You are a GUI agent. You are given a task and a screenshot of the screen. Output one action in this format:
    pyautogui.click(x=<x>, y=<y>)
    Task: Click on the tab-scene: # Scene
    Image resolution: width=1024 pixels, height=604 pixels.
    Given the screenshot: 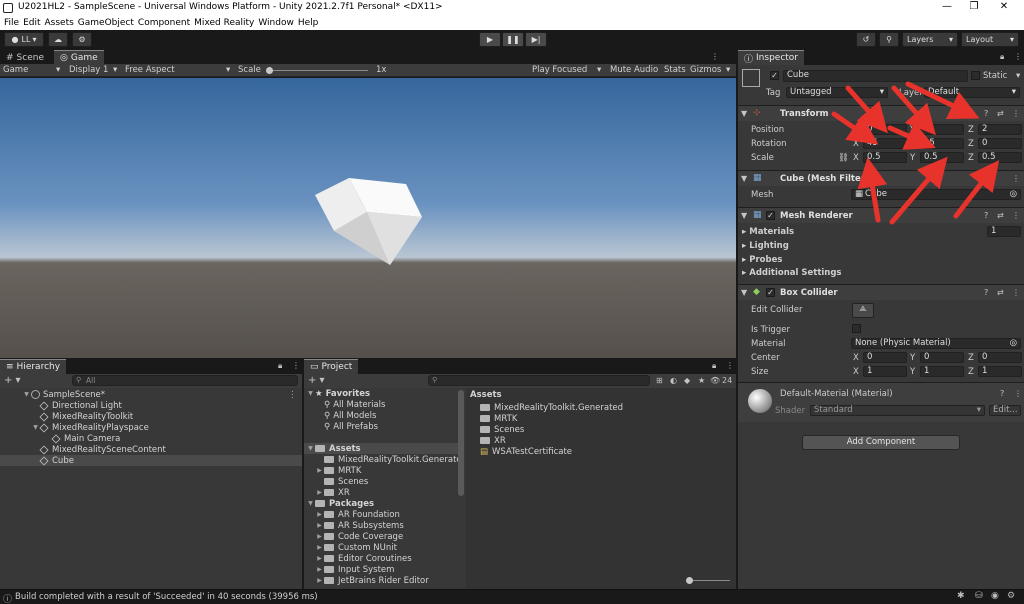 What is the action you would take?
    pyautogui.click(x=25, y=57)
    